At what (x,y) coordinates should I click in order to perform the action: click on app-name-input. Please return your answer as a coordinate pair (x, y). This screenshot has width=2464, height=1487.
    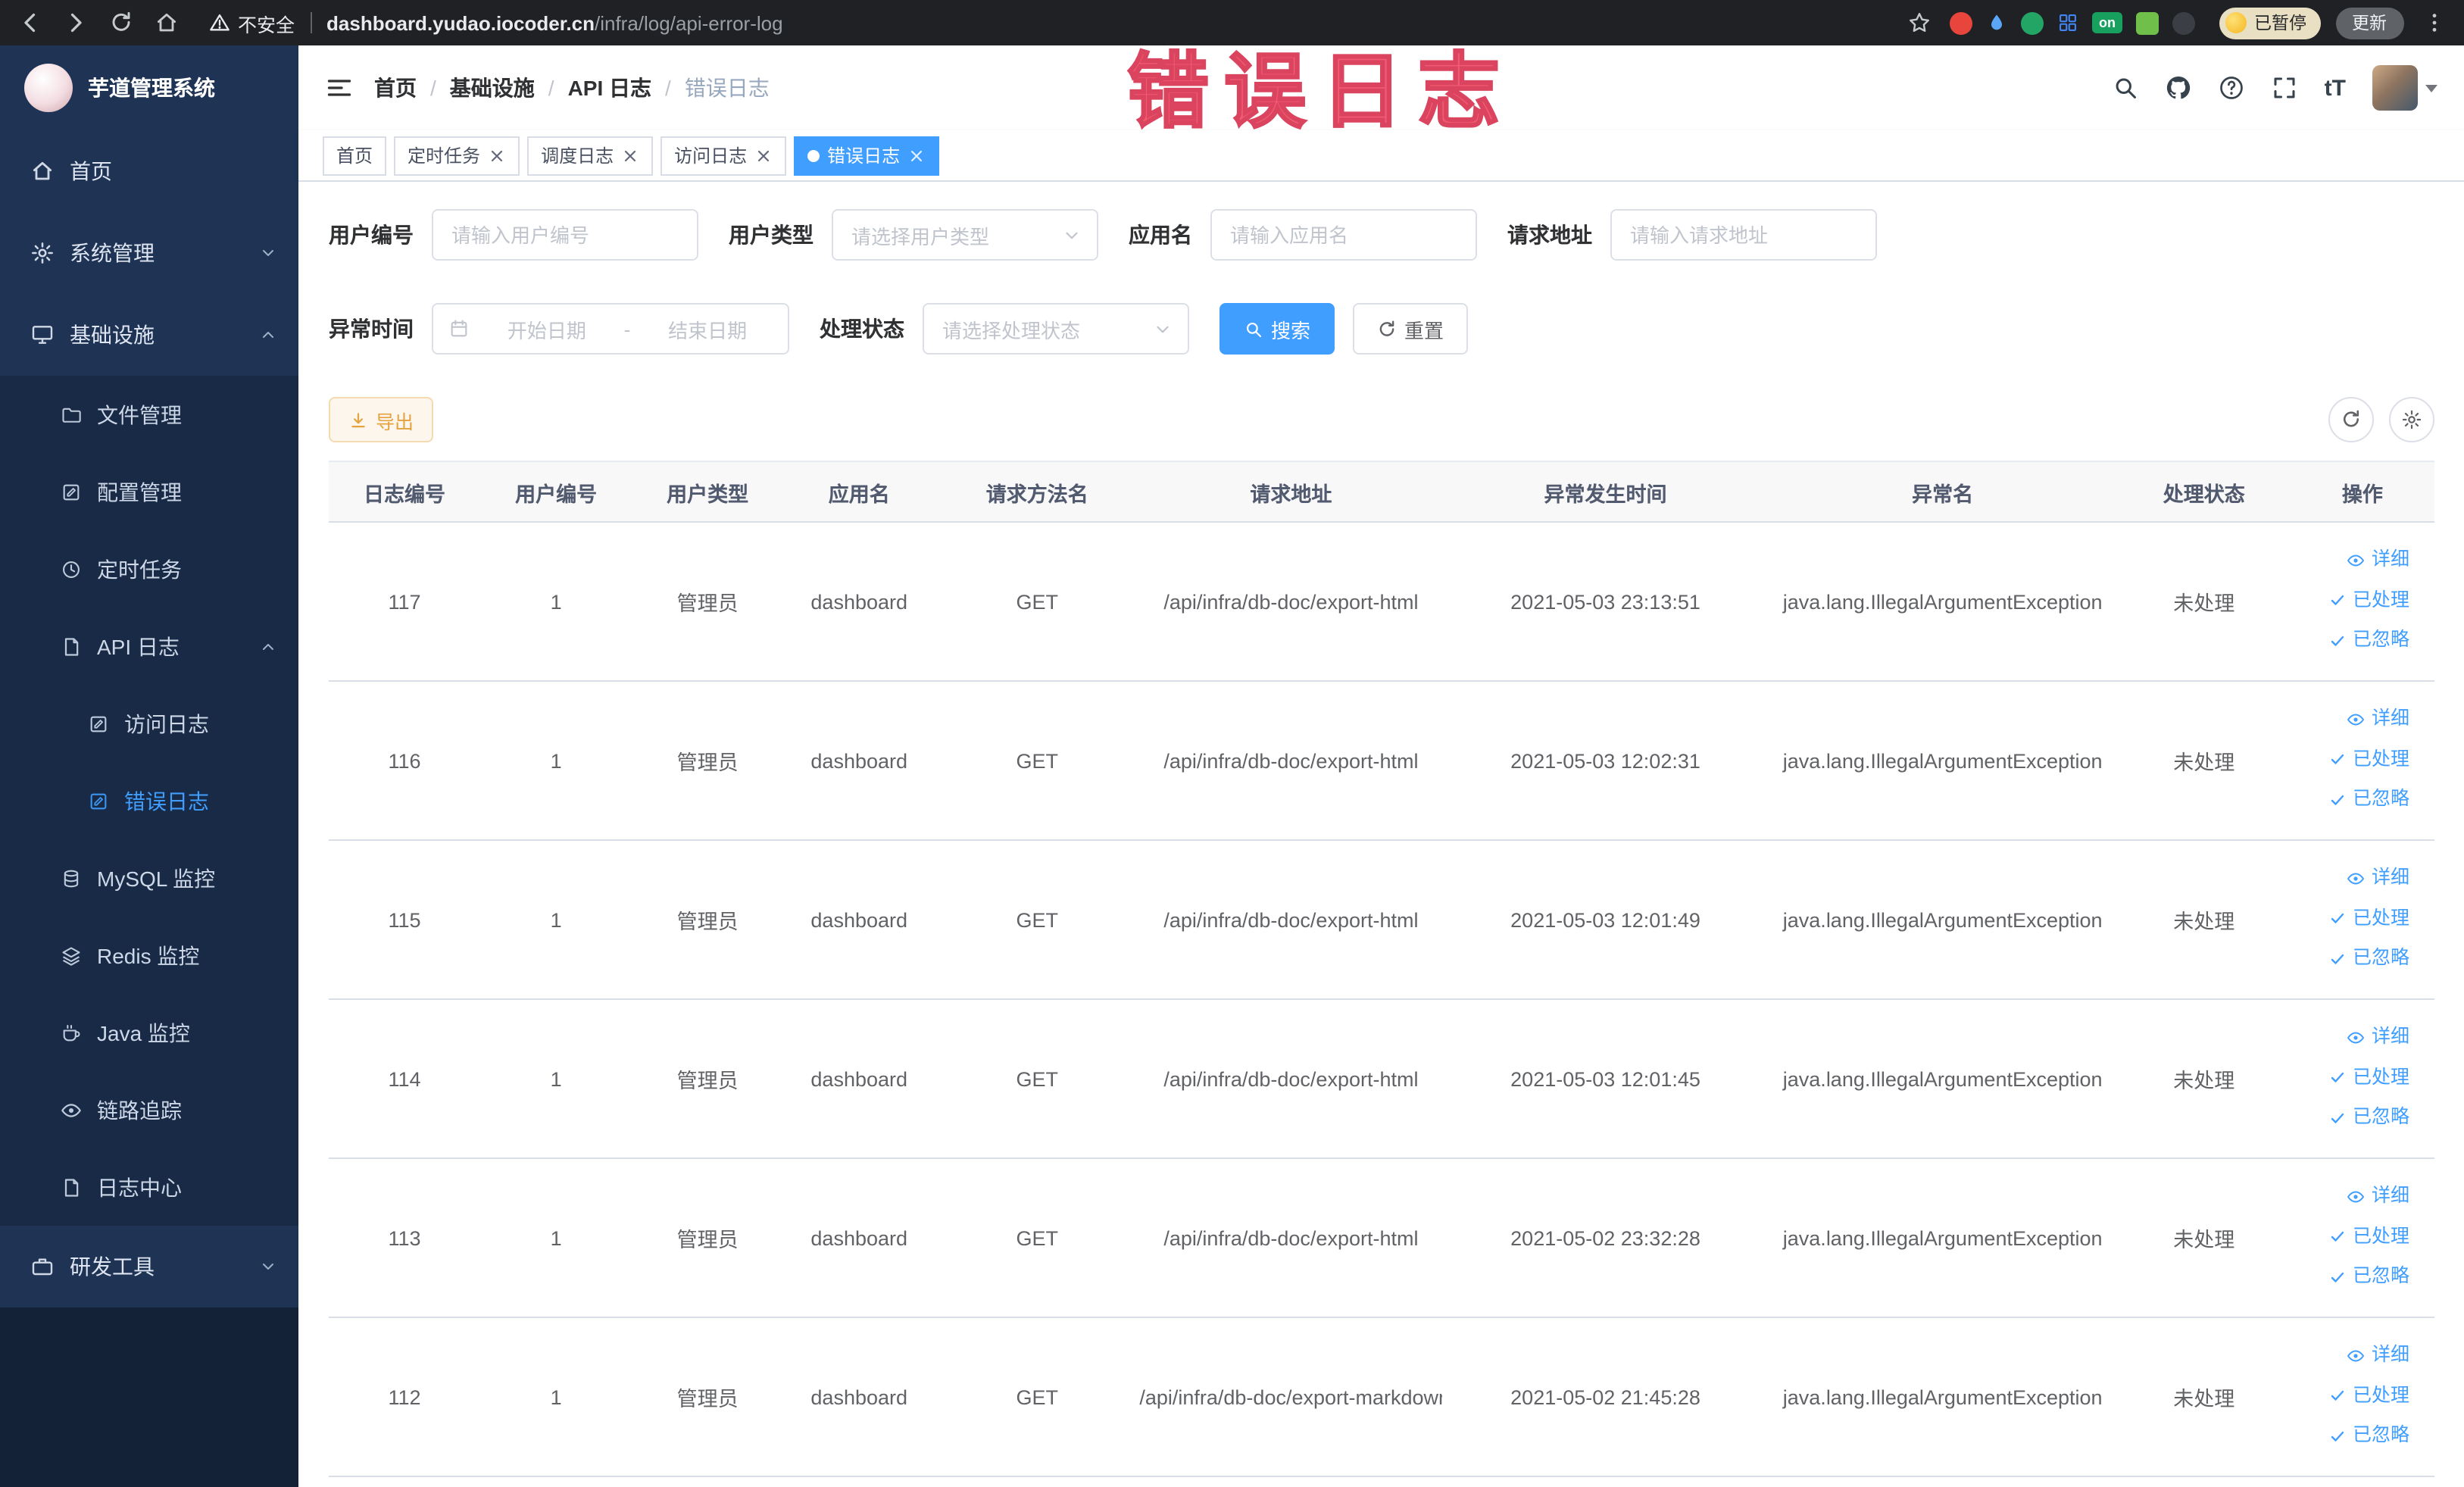
    Looking at the image, I should click on (1343, 235).